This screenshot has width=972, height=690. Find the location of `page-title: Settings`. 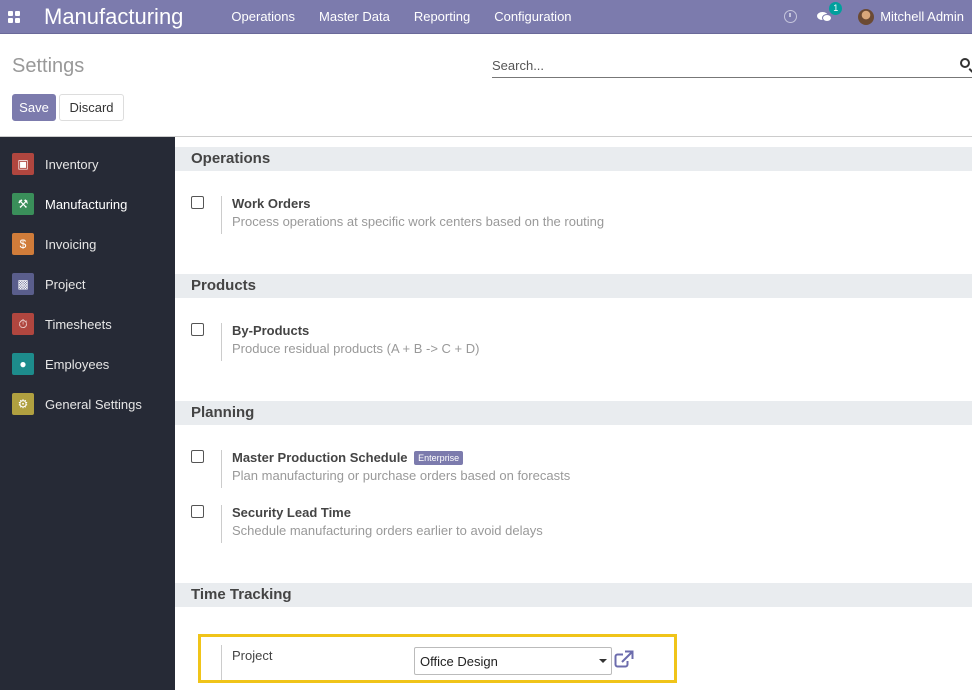

page-title: Settings is located at coordinates (48, 66).